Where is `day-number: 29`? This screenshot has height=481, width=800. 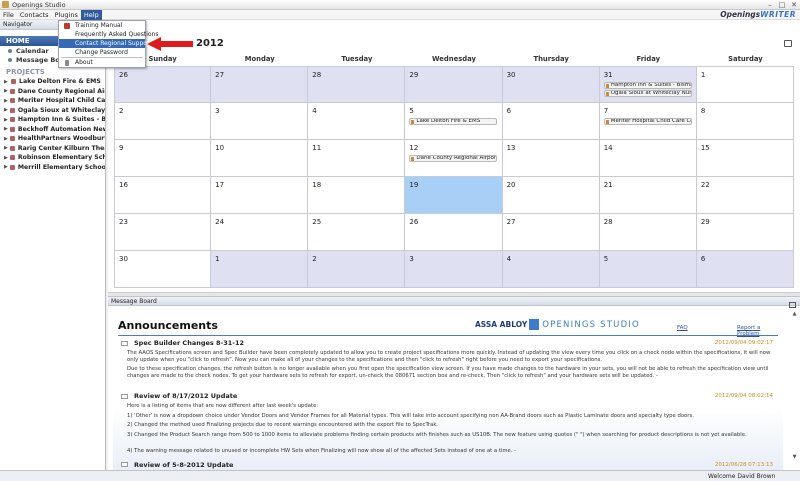 day-number: 29 is located at coordinates (414, 75).